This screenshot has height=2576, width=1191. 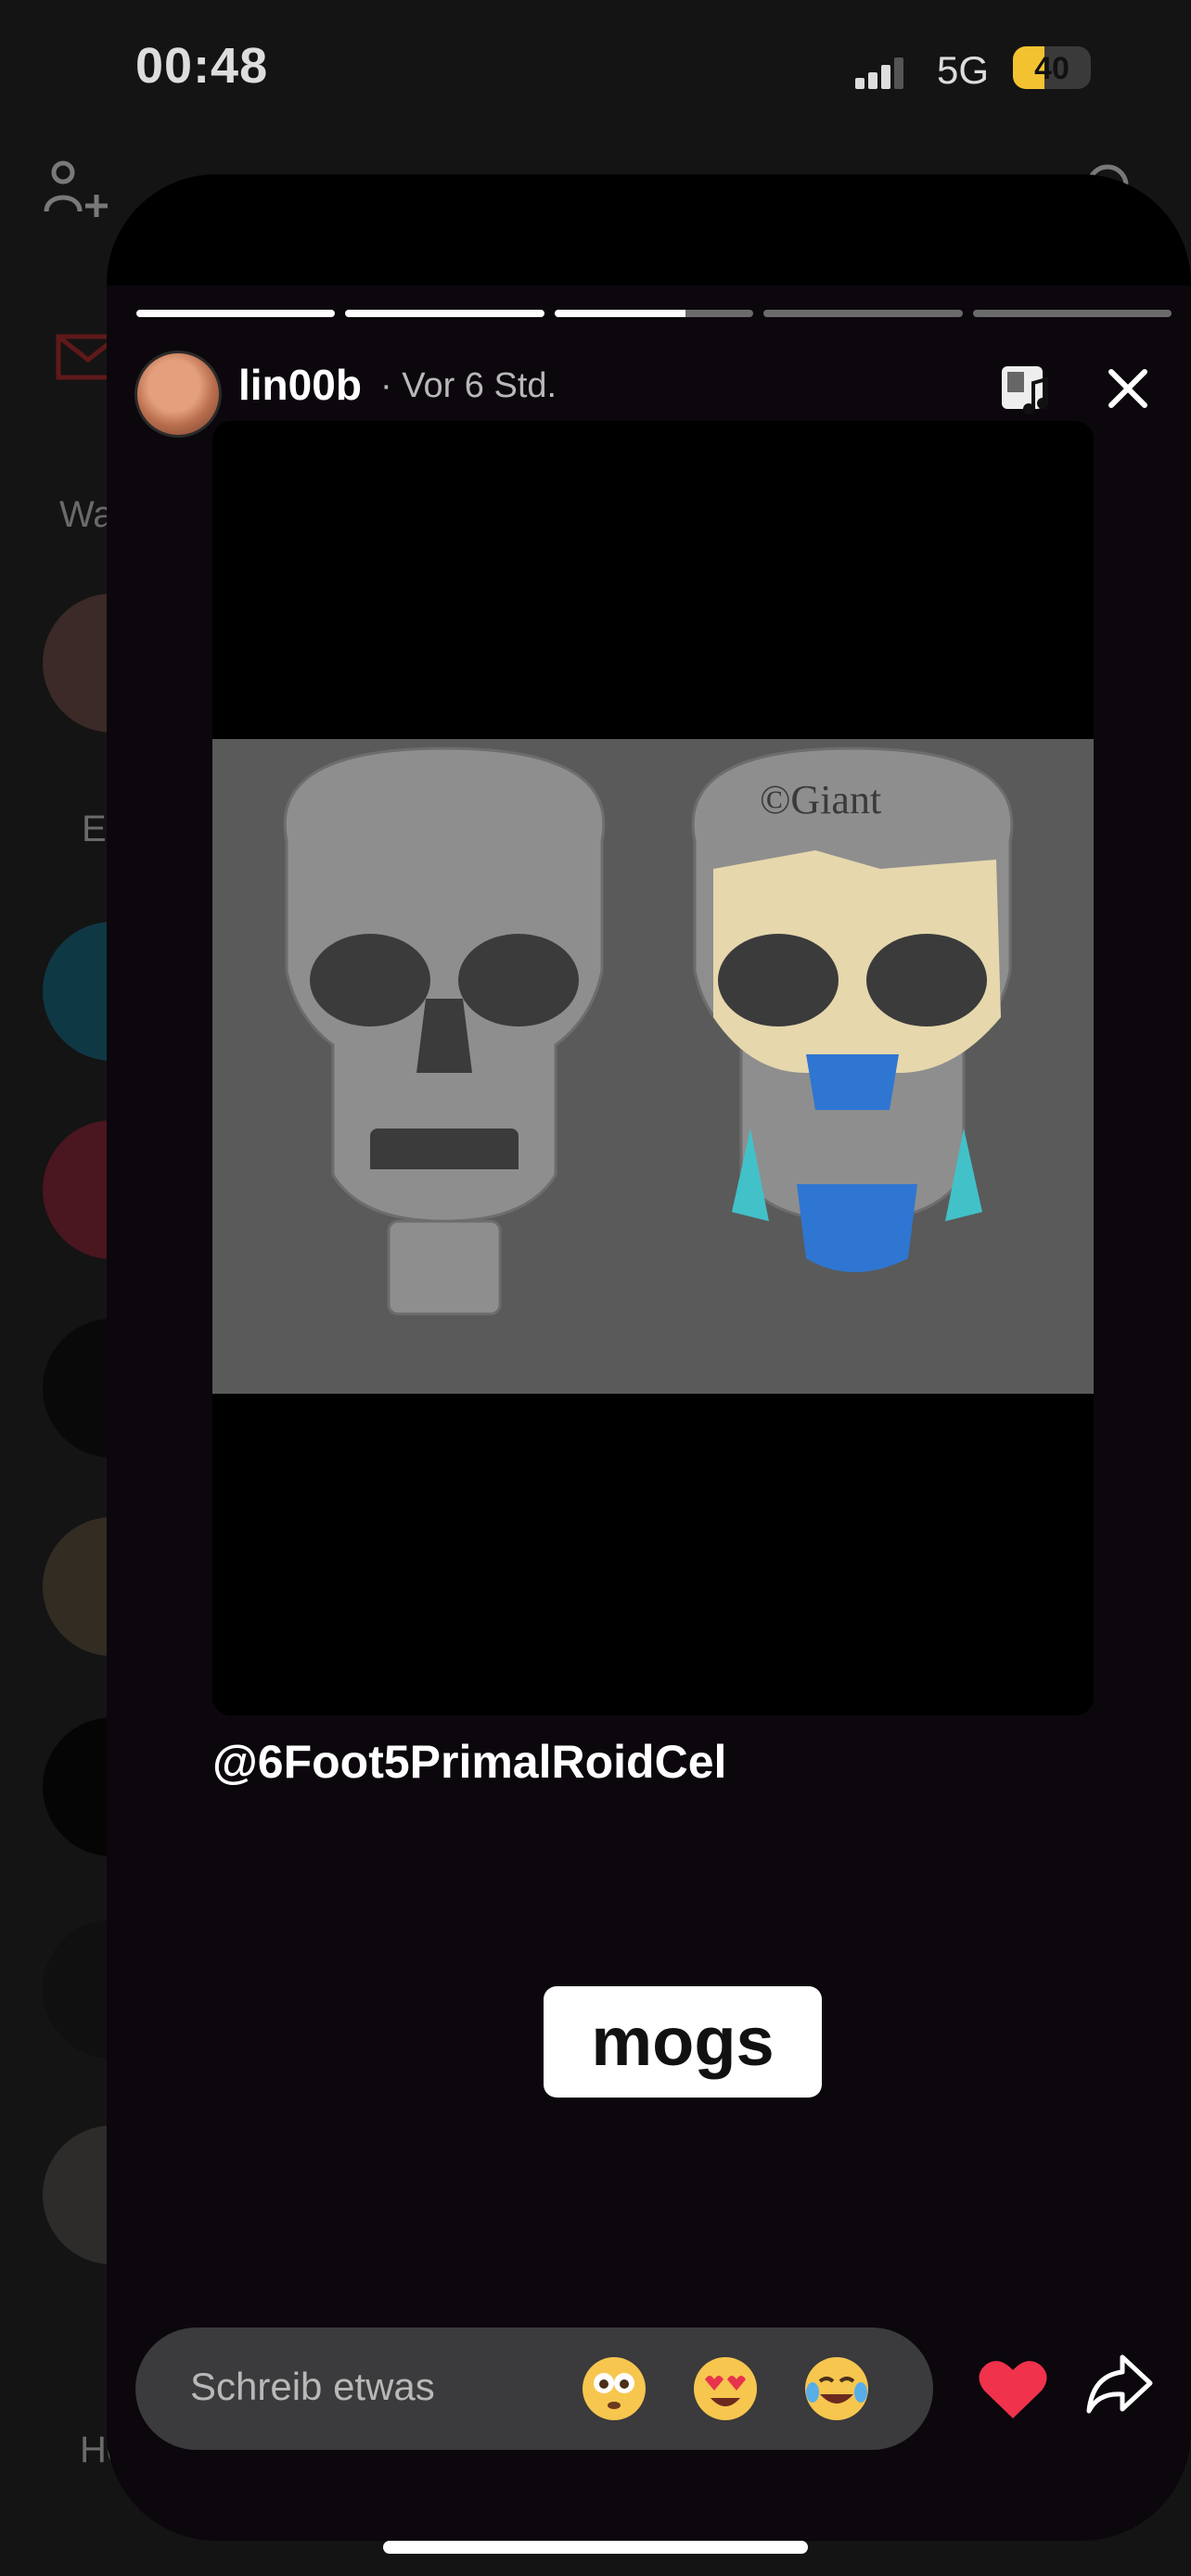 I want to click on battery-percent: 40, so click(x=1051, y=68).